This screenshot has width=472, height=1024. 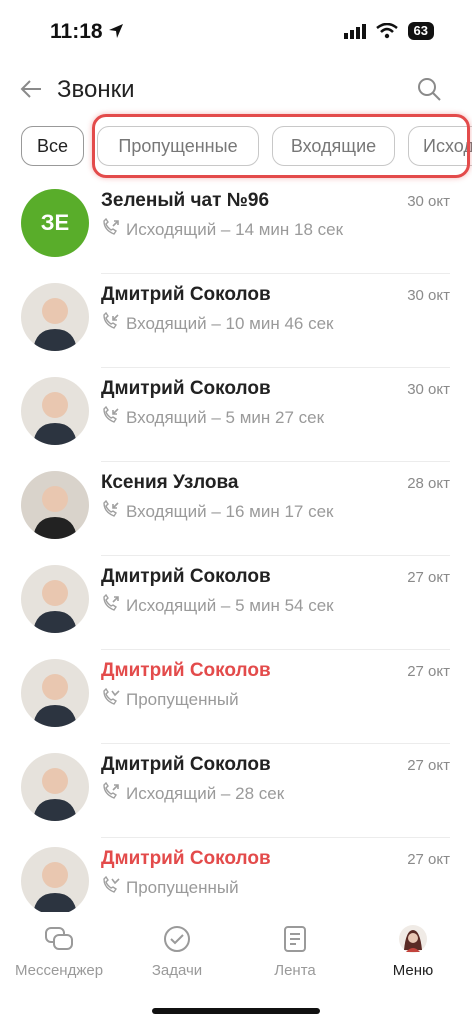 What do you see at coordinates (185, 200) in the screenshot?
I see `contact-name: Зеленый чат №96` at bounding box center [185, 200].